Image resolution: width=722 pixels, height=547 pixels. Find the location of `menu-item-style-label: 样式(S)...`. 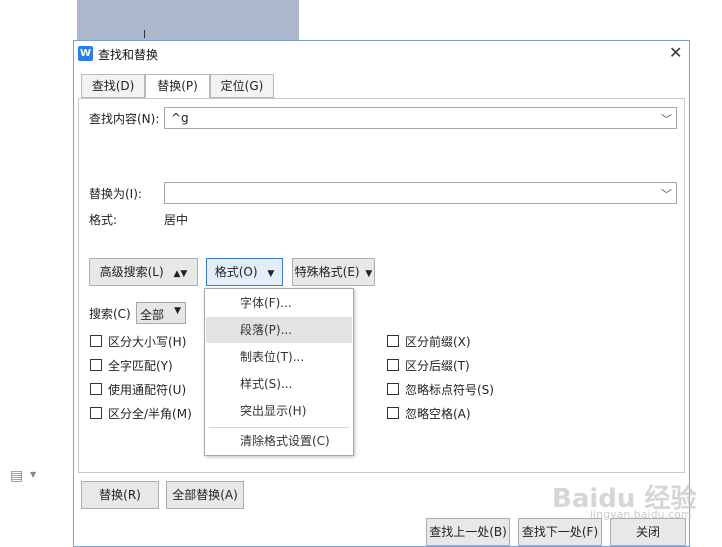

menu-item-style-label: 样式(S)... is located at coordinates (266, 384).